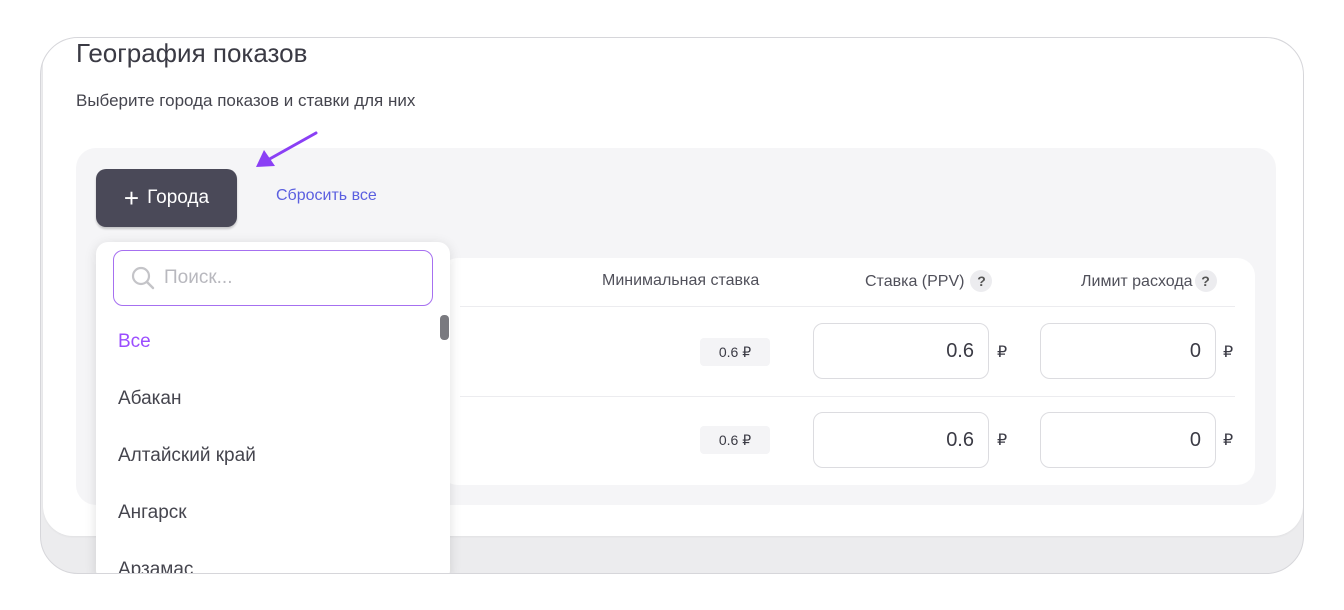 Image resolution: width=1344 pixels, height=610 pixels. Describe the element at coordinates (915, 281) in the screenshot. I see `column-bid-label: Ставка (PPV)` at that location.